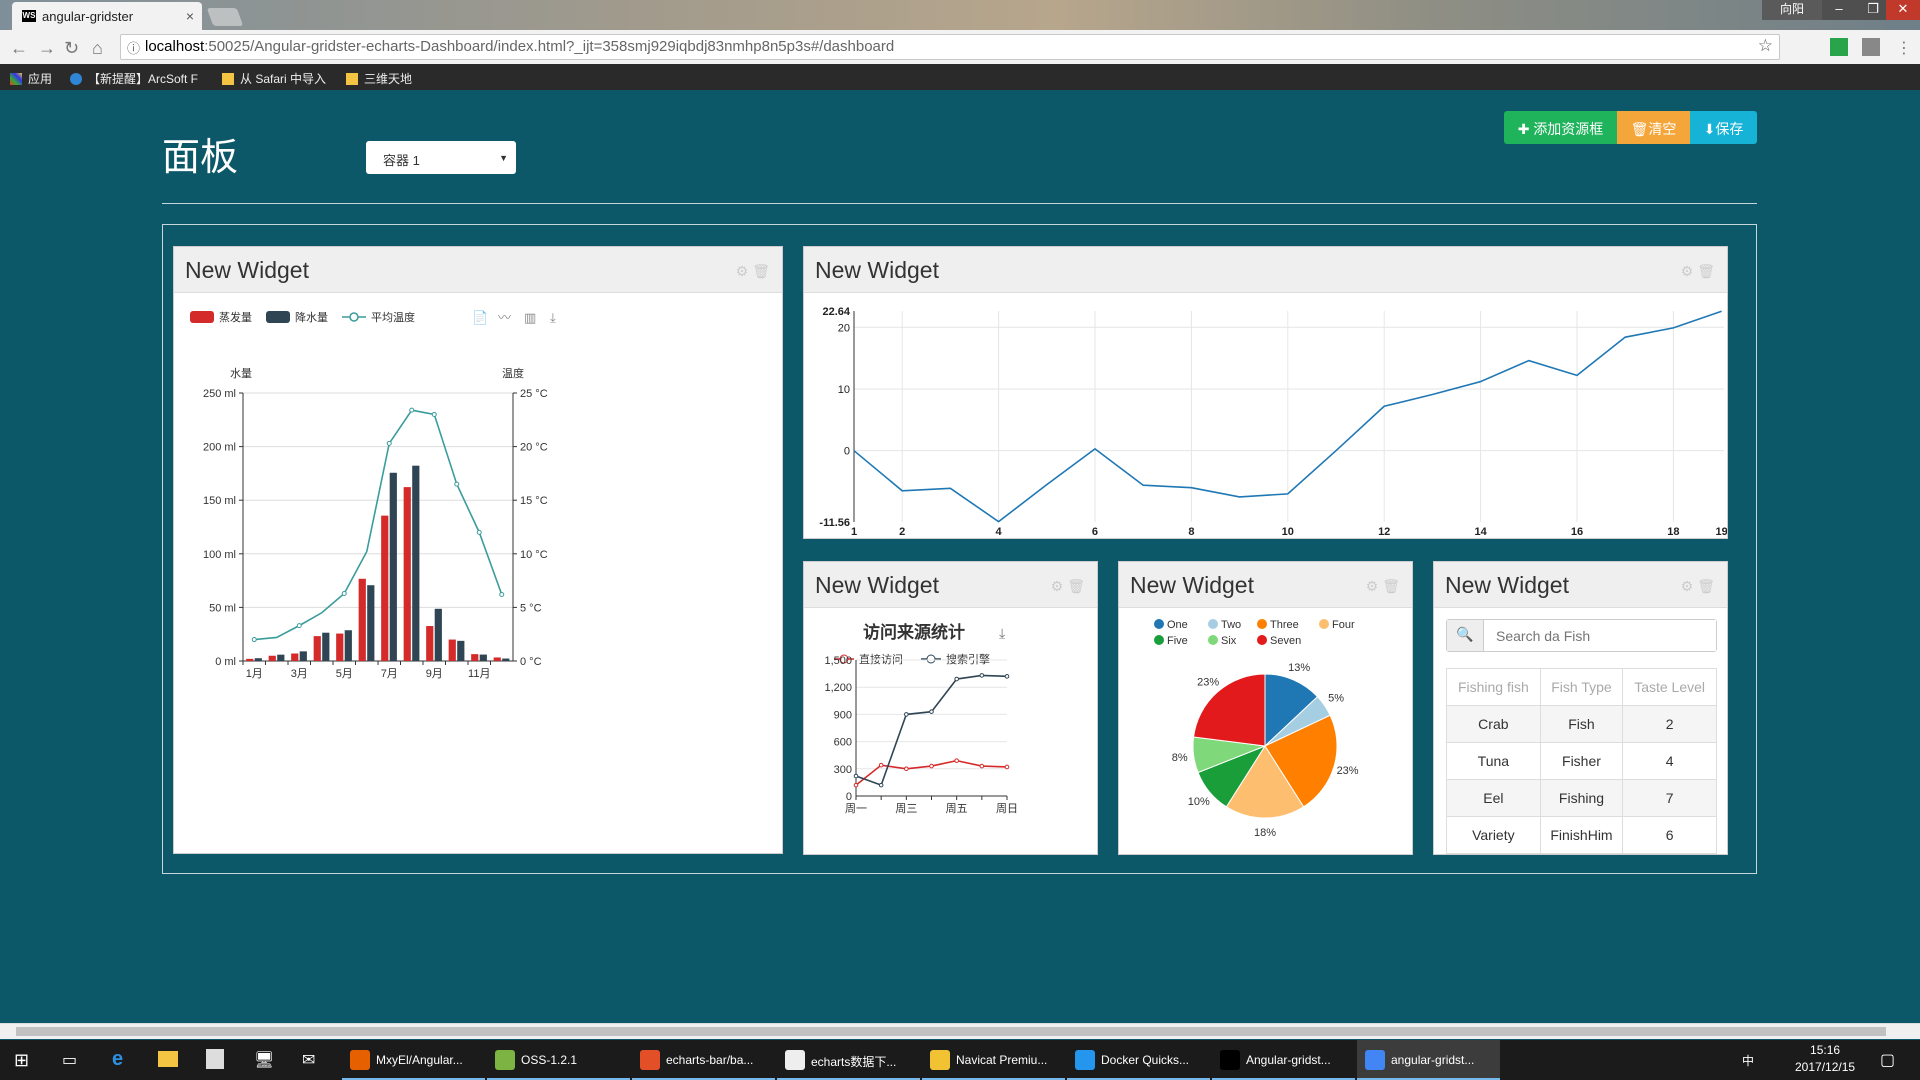 This screenshot has height=1080, width=1920. Describe the element at coordinates (1873, 10) in the screenshot. I see `restore-icon: ❐` at that location.